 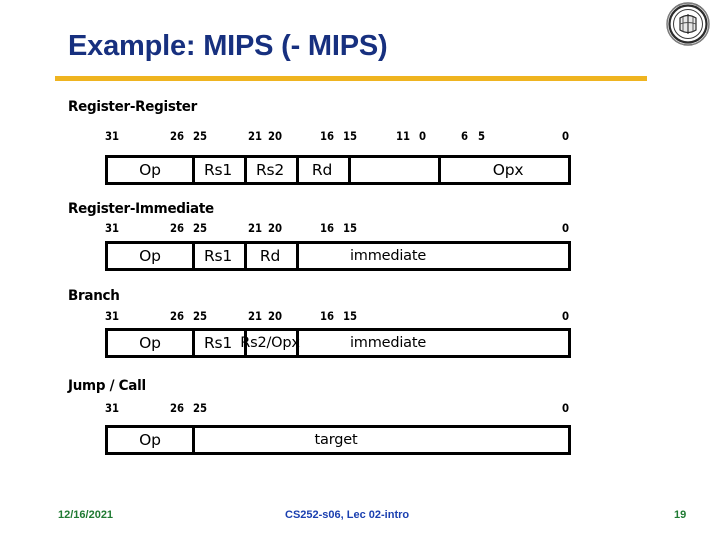 I want to click on bit-label: 5, so click(x=482, y=136).